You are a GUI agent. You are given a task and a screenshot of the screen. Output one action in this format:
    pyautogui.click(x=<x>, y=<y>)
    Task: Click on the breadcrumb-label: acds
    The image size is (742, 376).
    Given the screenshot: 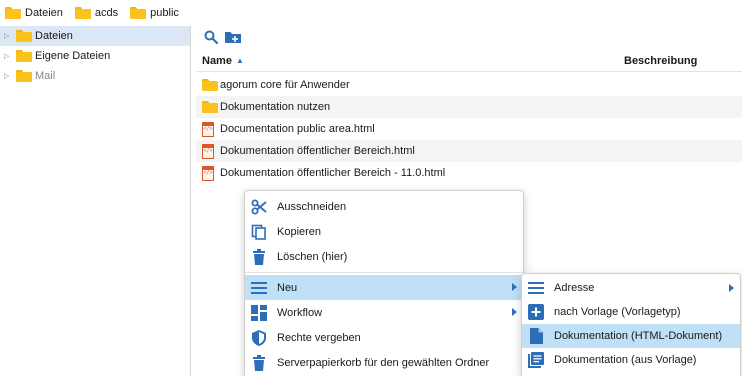 What is the action you would take?
    pyautogui.click(x=106, y=13)
    